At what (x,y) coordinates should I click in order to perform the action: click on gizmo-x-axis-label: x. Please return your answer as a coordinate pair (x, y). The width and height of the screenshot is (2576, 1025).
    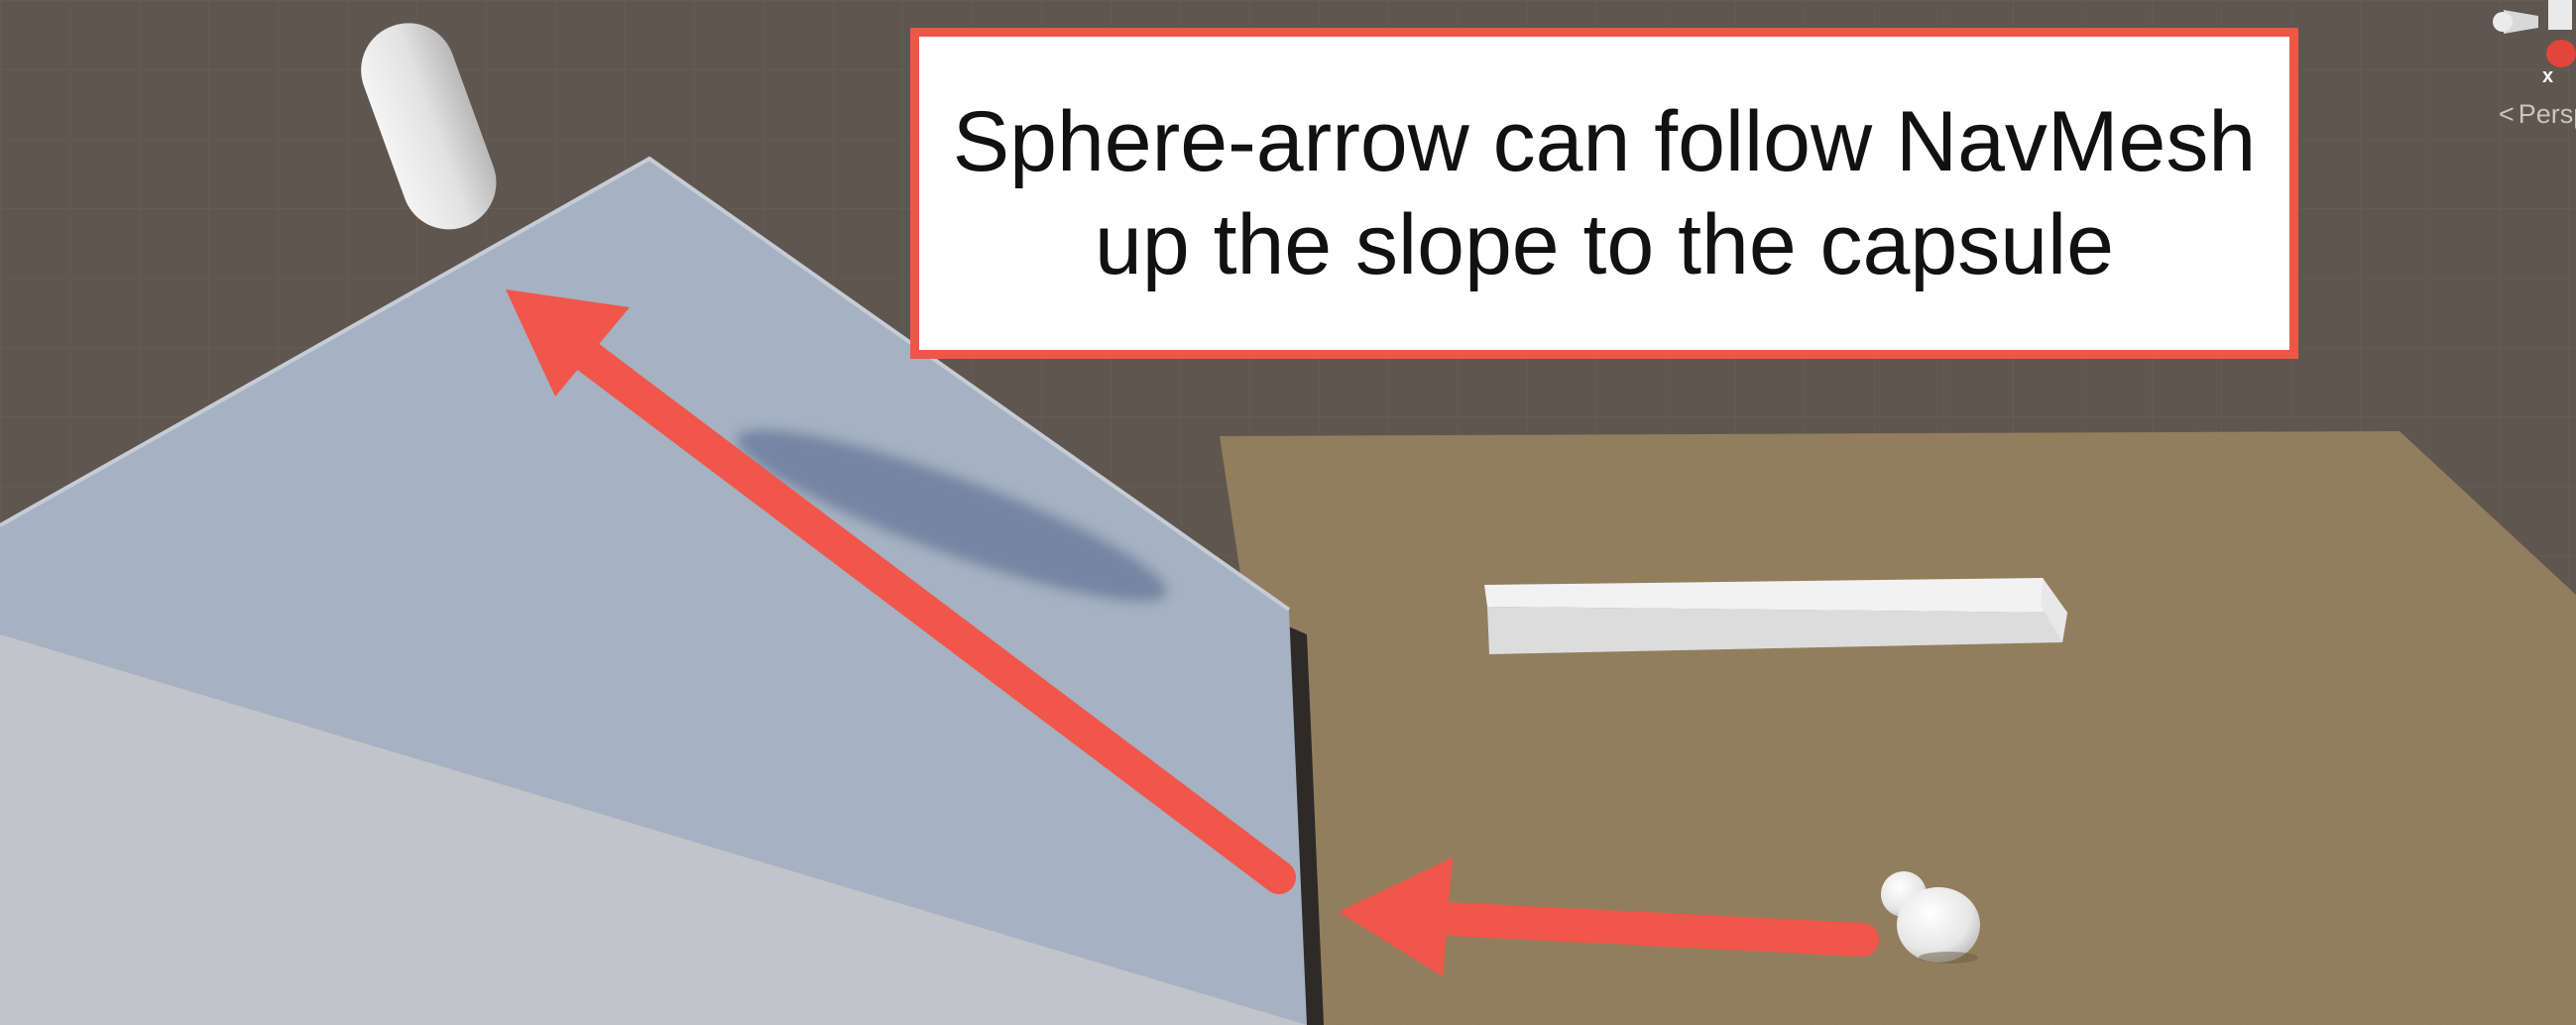
    Looking at the image, I should click on (2548, 76).